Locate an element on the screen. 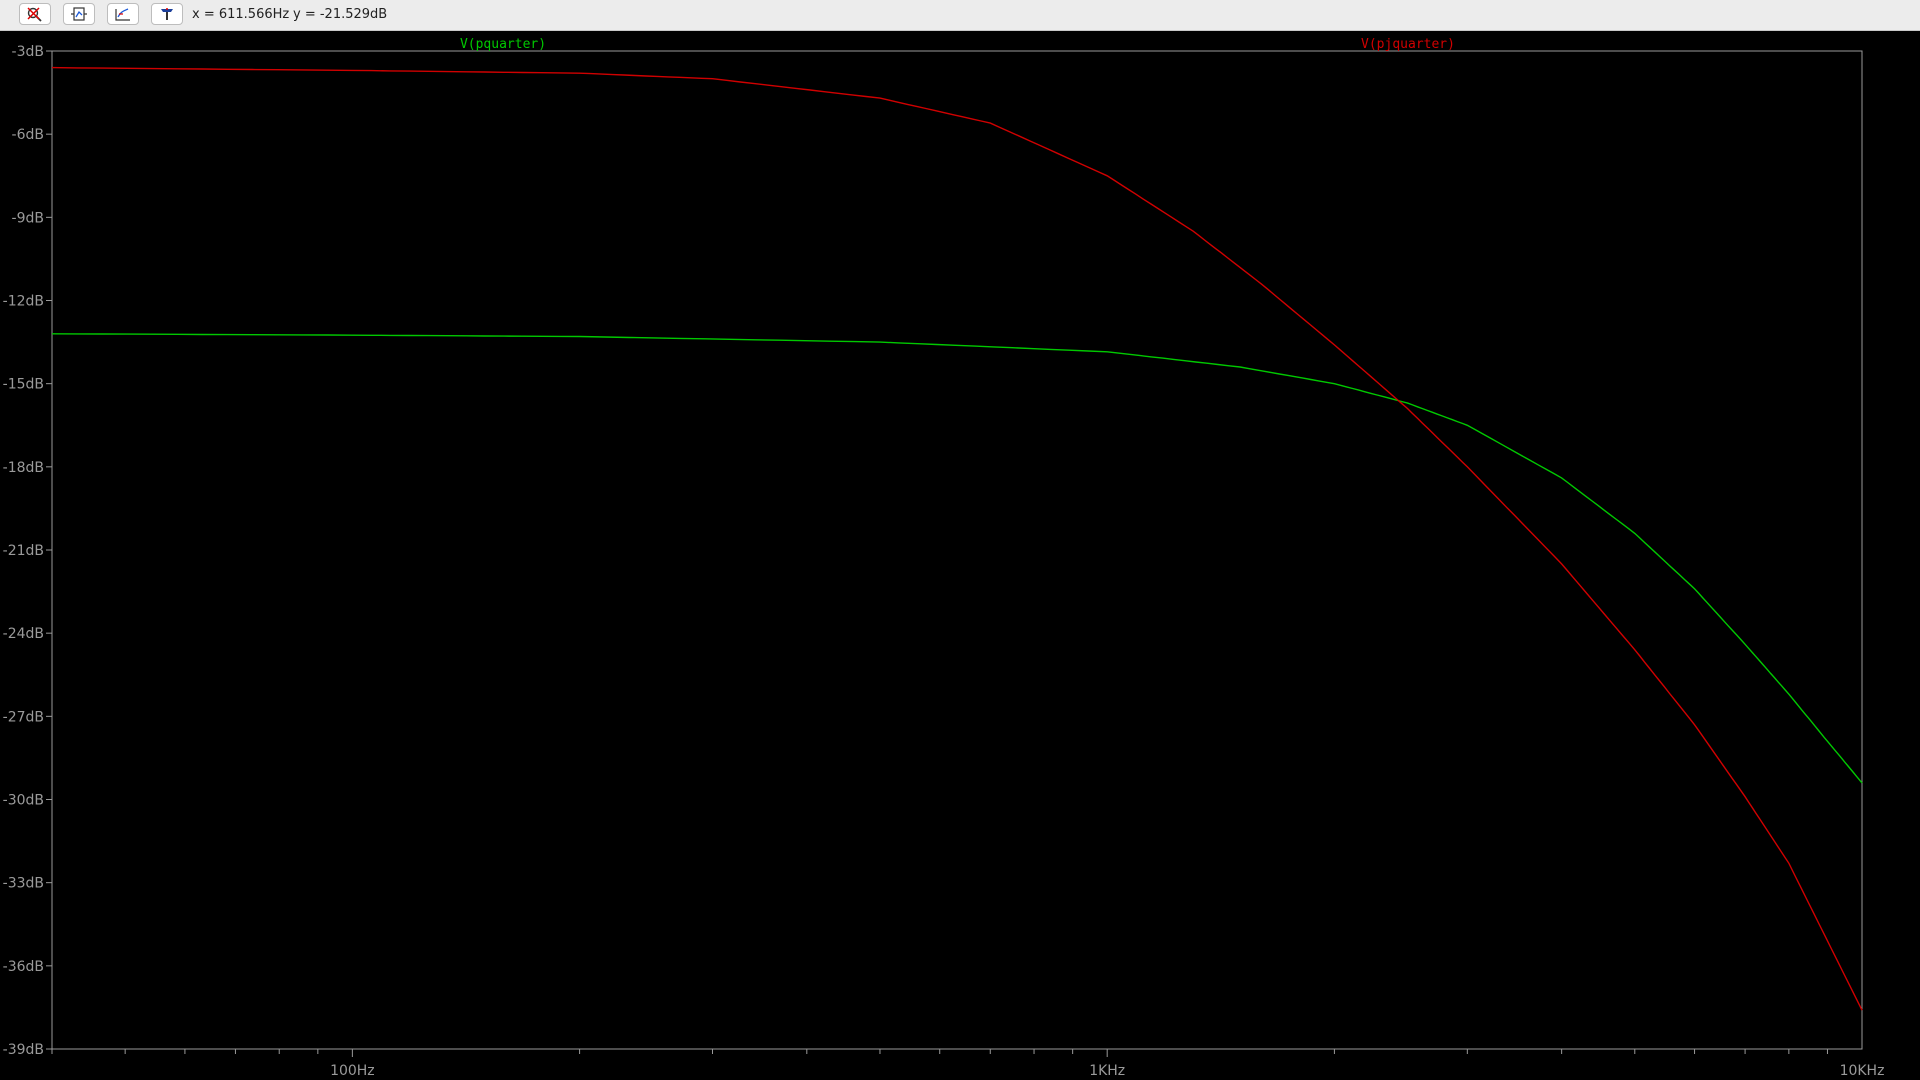  pan-button is located at coordinates (123, 14).